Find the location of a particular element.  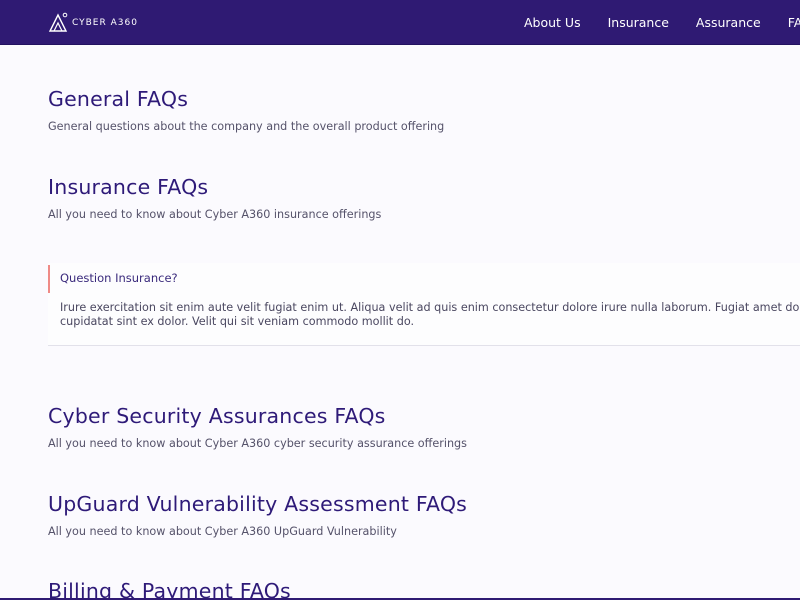

nav-item-insurance: Insurance is located at coordinates (638, 22).